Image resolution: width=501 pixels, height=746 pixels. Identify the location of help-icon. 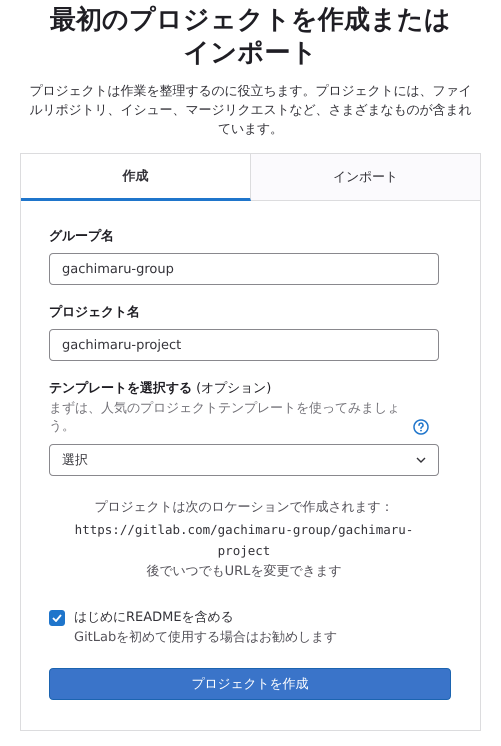
(421, 427).